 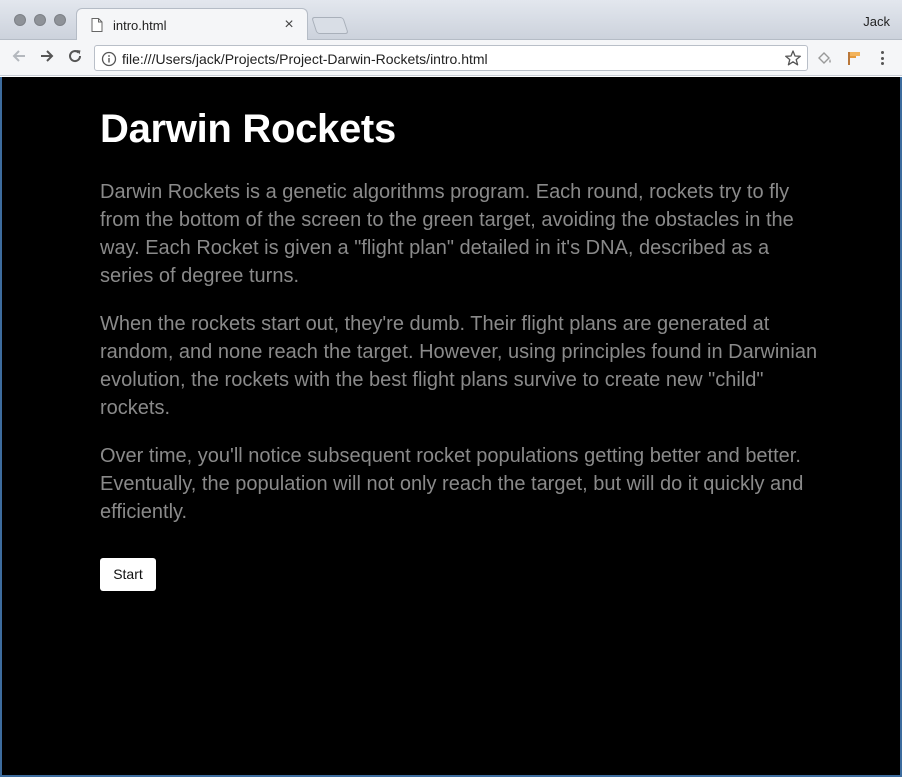 I want to click on flag-icon, so click(x=854, y=58).